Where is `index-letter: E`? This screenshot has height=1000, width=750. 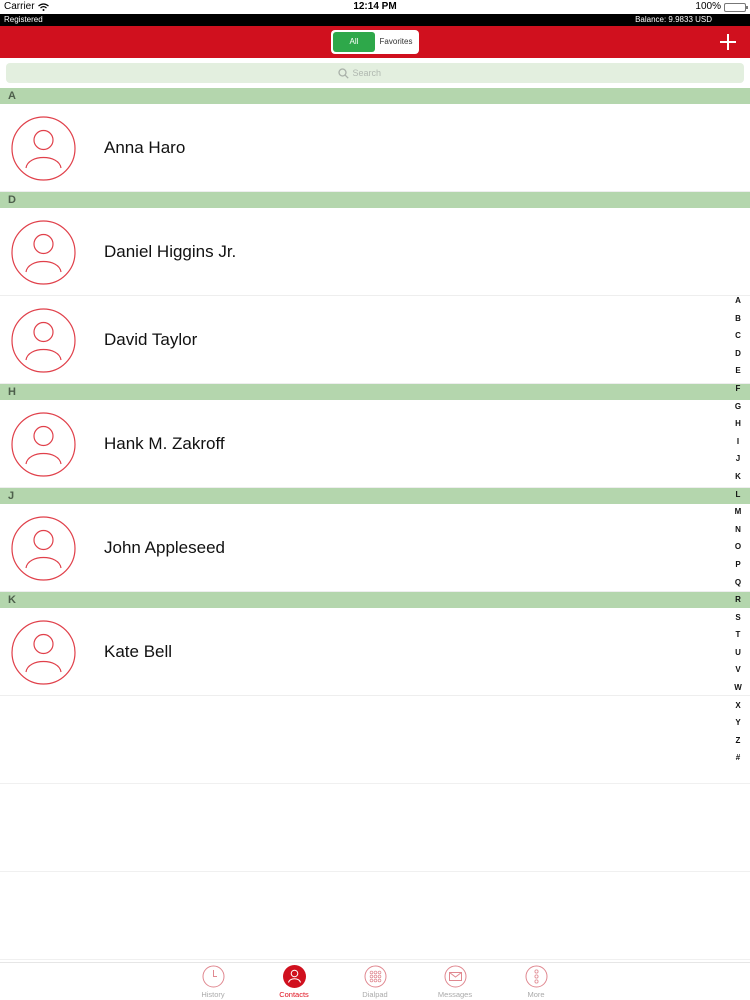 index-letter: E is located at coordinates (738, 371).